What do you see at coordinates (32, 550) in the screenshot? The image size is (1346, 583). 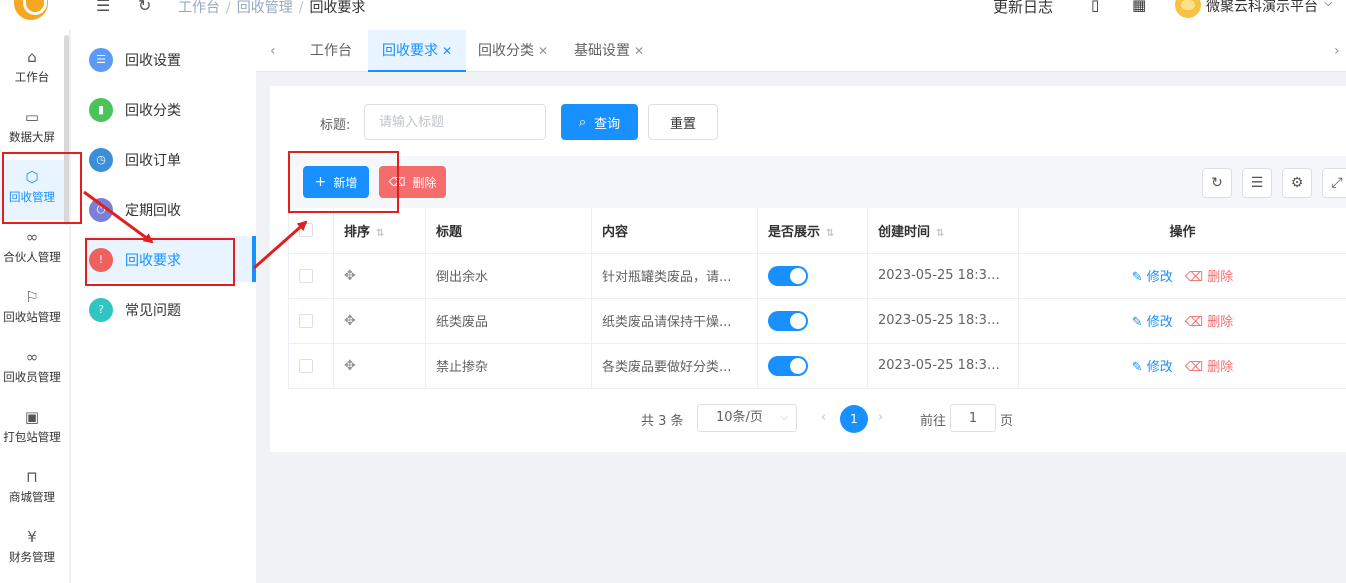 I see `nav-item-finance-management: ¥ 财务管理` at bounding box center [32, 550].